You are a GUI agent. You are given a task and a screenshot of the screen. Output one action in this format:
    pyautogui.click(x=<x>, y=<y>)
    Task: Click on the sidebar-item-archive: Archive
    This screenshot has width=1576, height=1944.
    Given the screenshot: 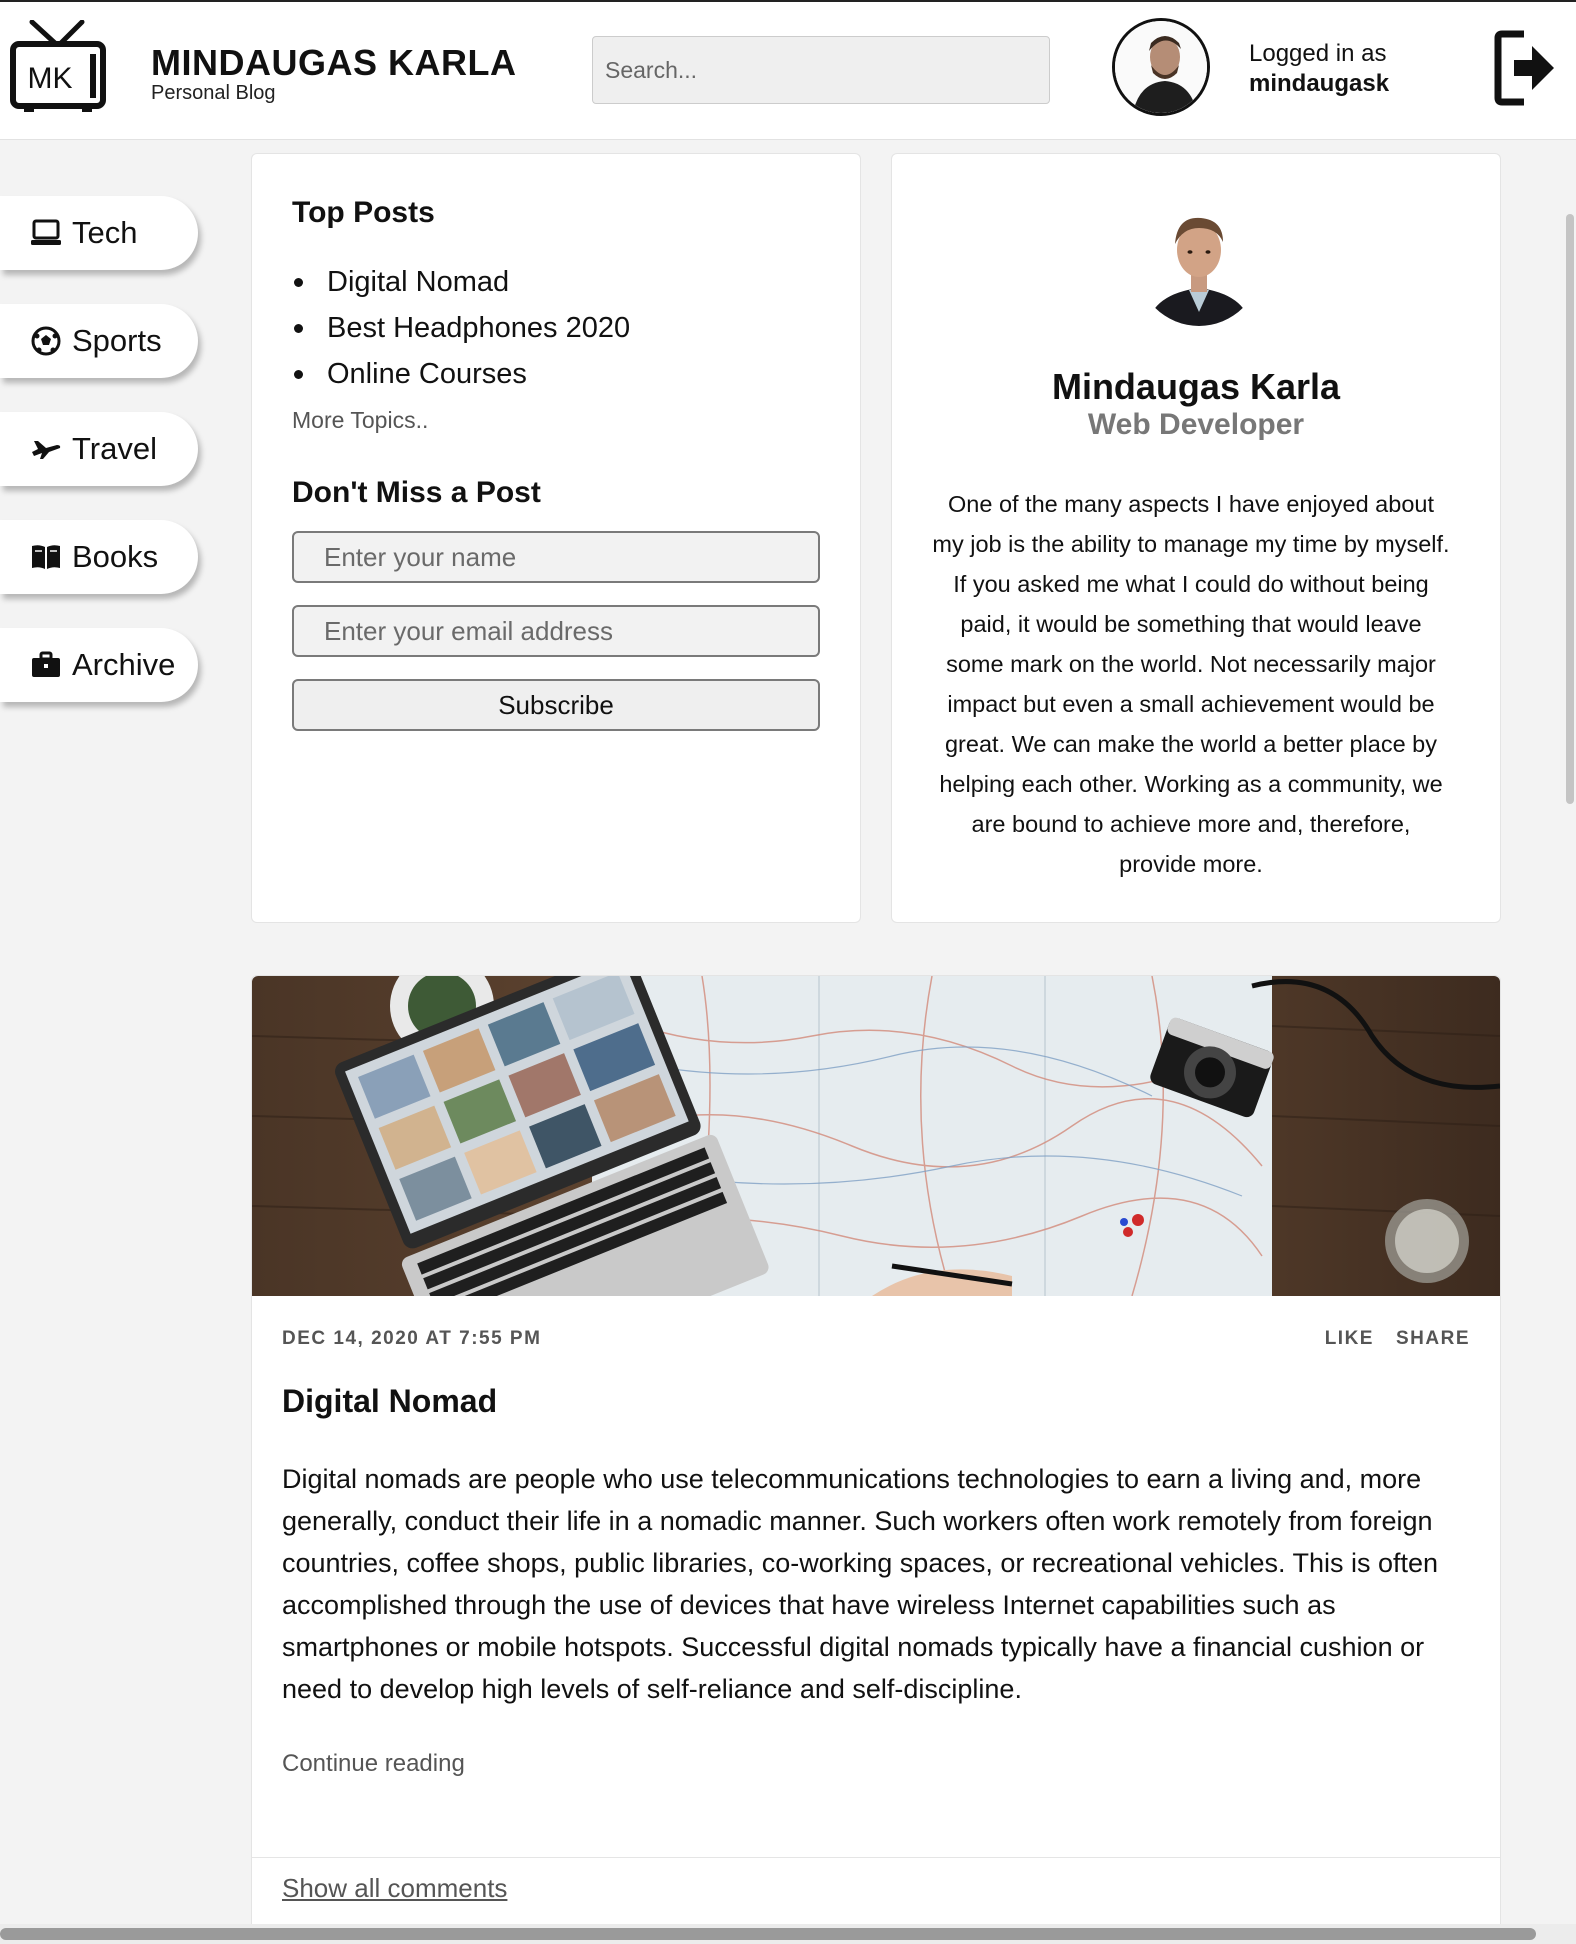 What is the action you would take?
    pyautogui.click(x=99, y=665)
    